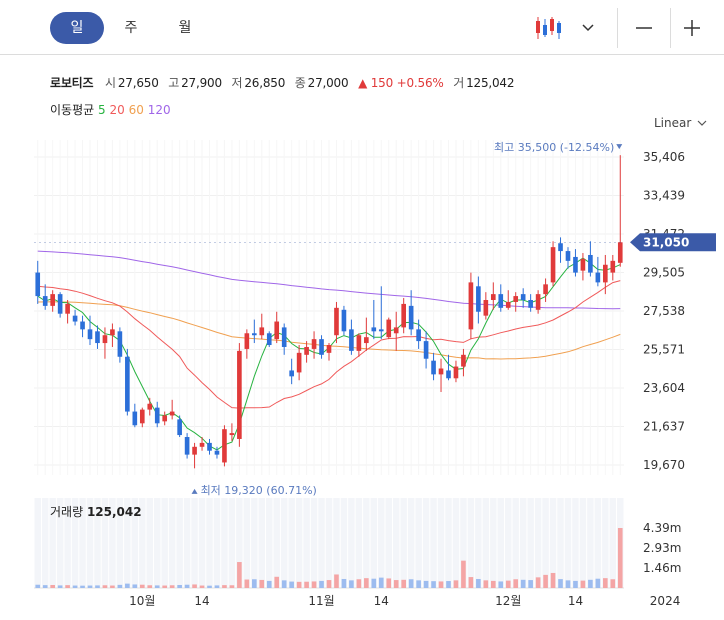 This screenshot has width=724, height=620. I want to click on price-tick-label: 25,571, so click(664, 350).